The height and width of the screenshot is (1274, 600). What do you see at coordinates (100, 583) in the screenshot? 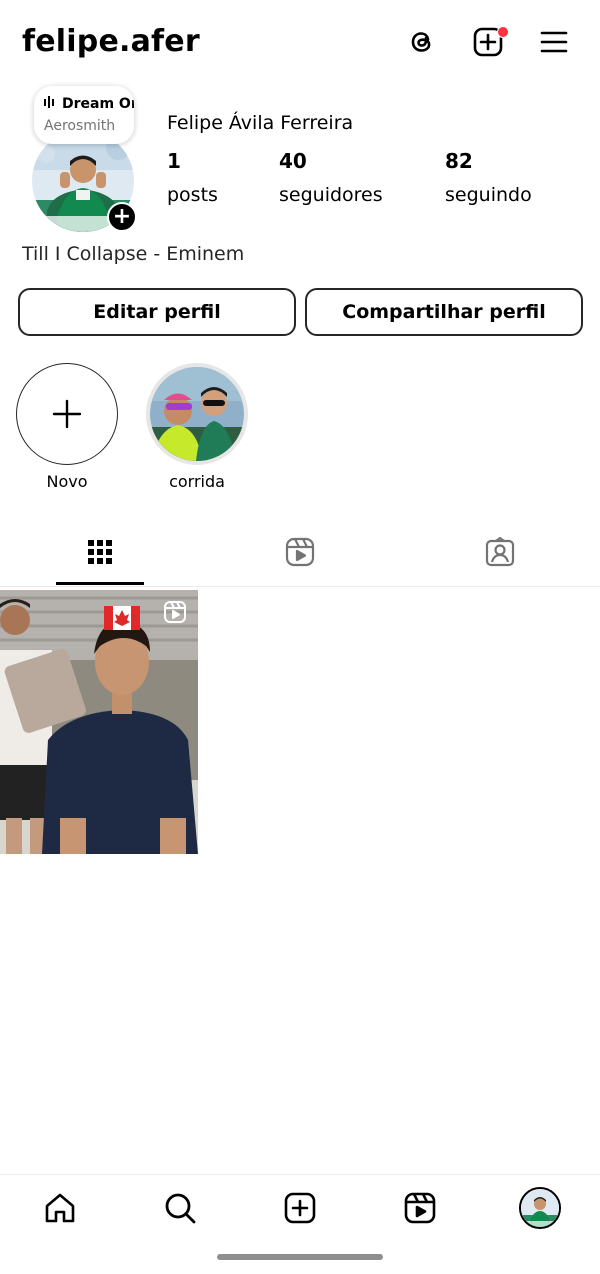
I see `active-tab-indicator` at bounding box center [100, 583].